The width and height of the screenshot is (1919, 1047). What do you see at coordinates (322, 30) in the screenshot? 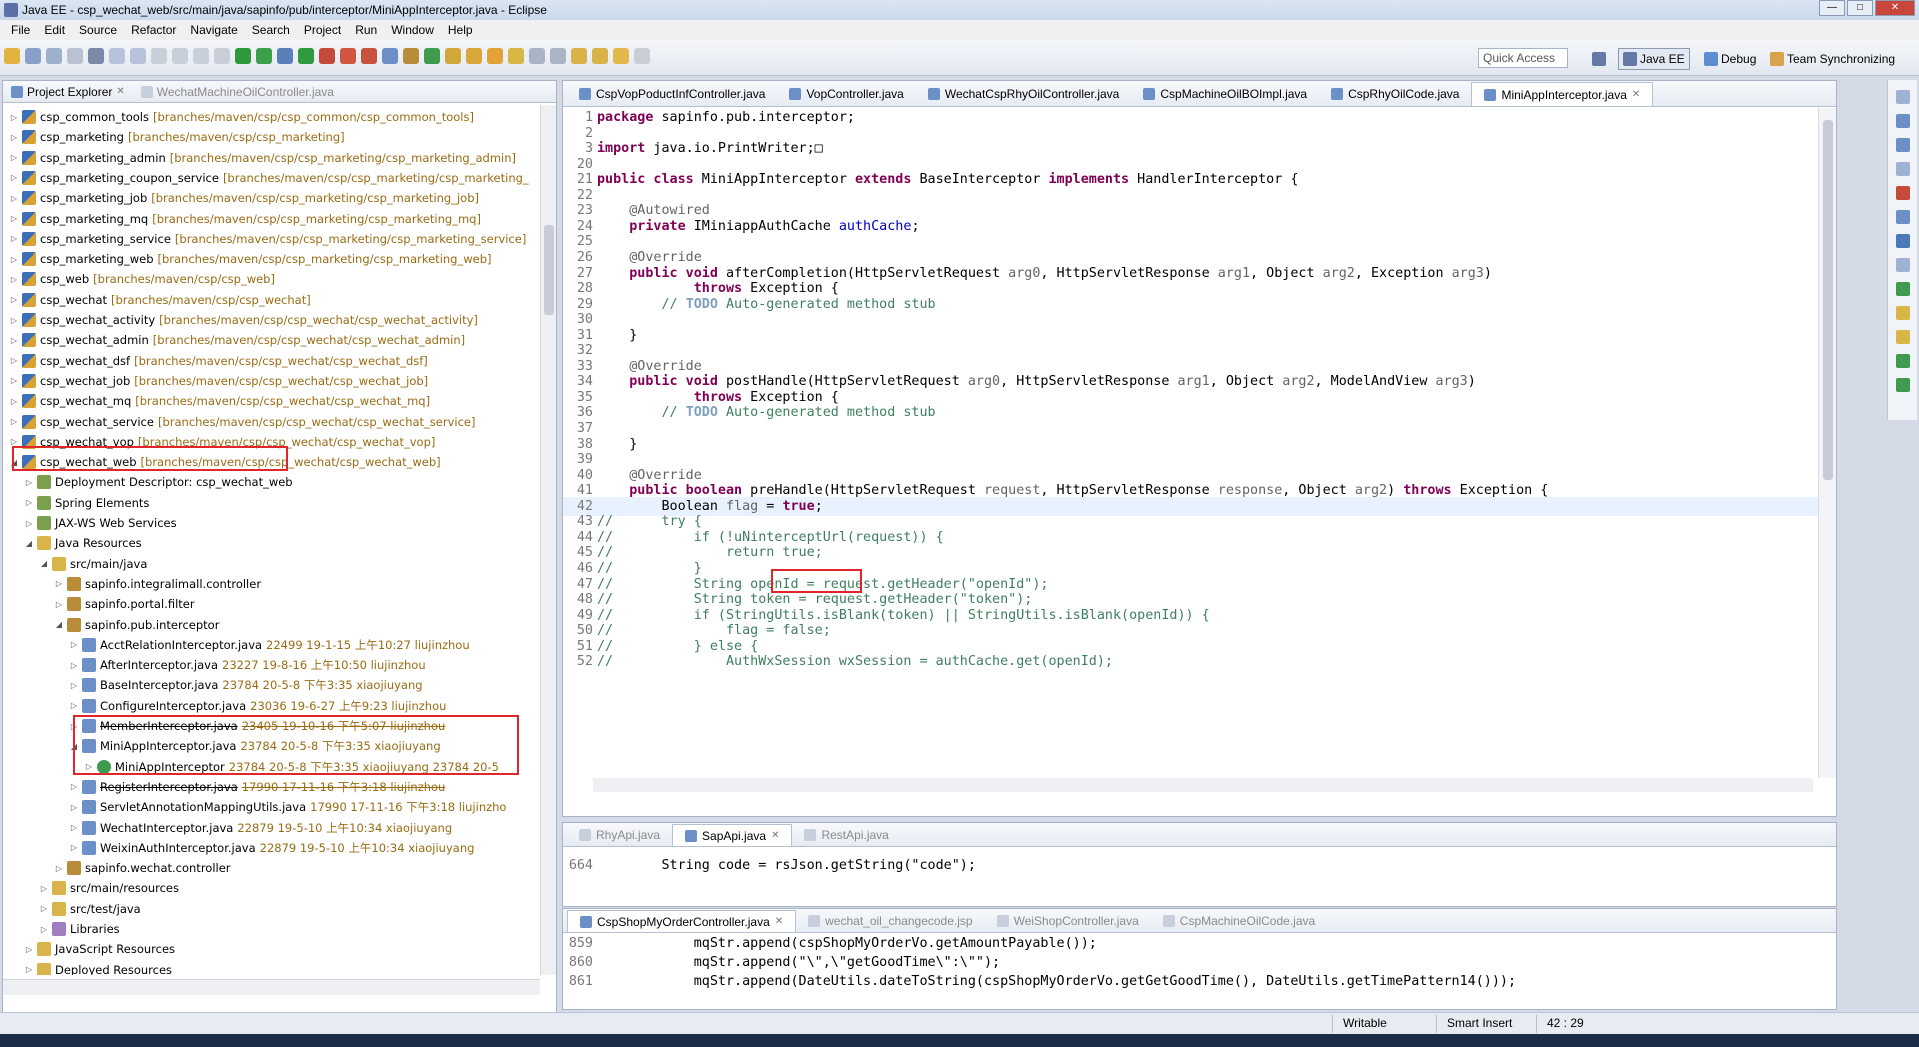
I see `menu-project: Project` at bounding box center [322, 30].